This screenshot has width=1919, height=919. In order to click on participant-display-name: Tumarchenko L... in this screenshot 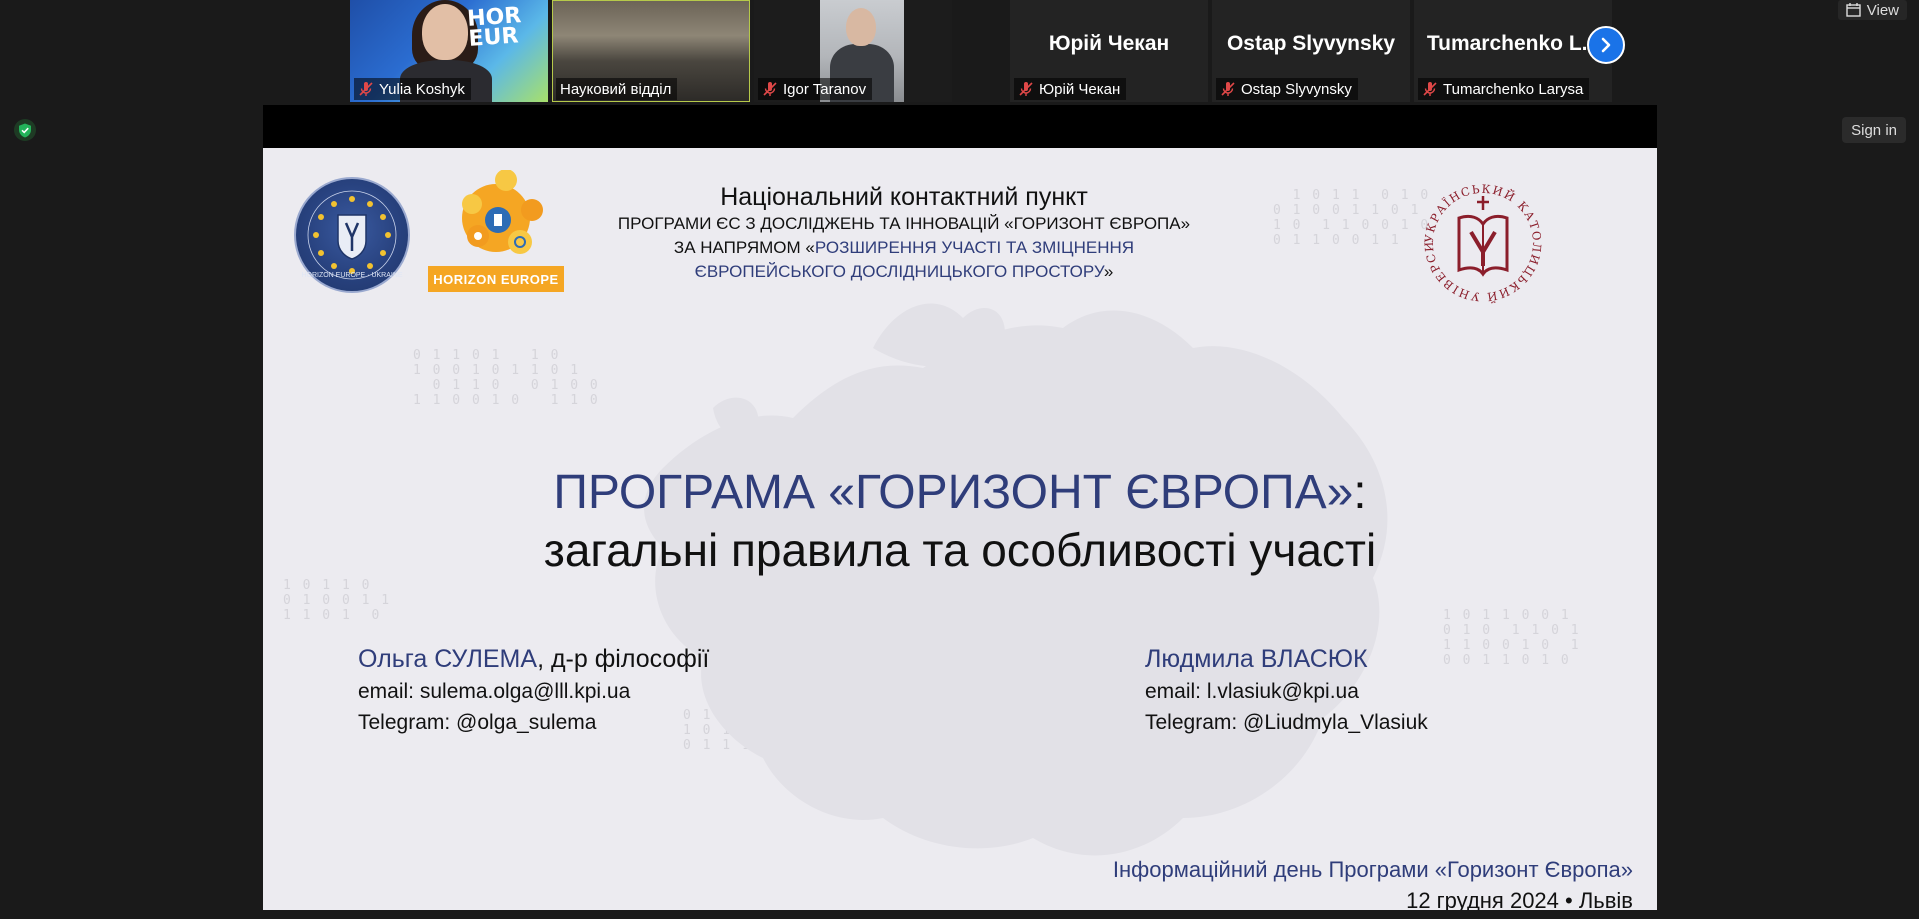, I will do `click(1513, 43)`.